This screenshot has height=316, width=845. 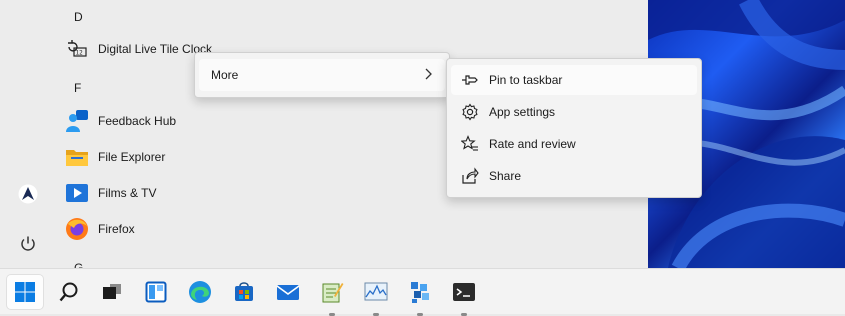 I want to click on share-icon, so click(x=470, y=176).